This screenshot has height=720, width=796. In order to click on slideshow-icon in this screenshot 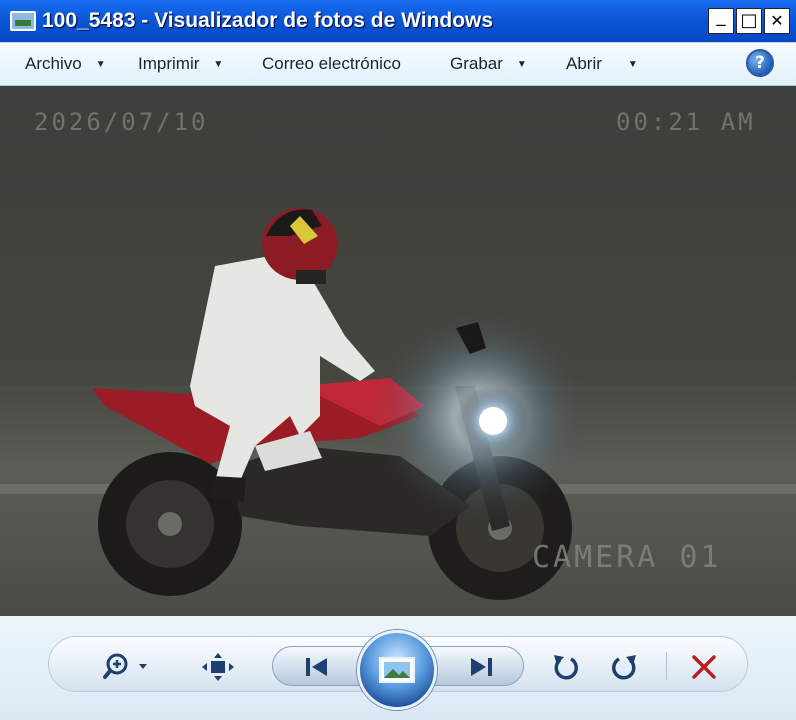, I will do `click(397, 670)`.